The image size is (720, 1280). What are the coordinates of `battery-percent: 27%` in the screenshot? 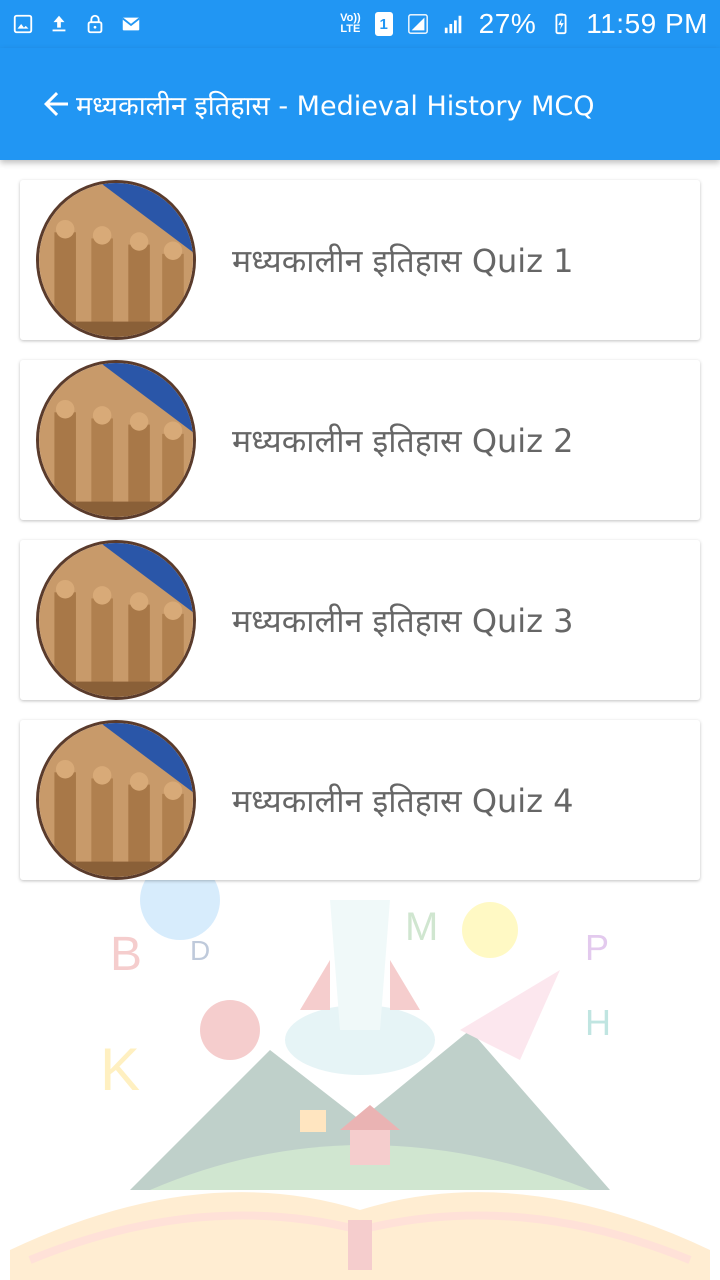 It's located at (507, 23).